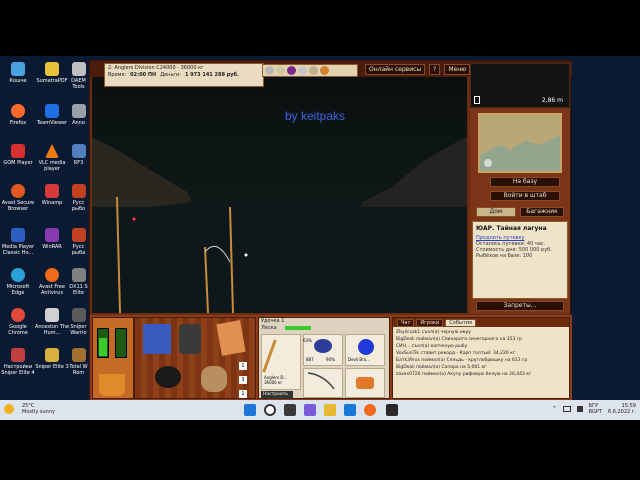  Describe the element at coordinates (170, 75) in the screenshot. I see `money-label: Деньги:` at that location.